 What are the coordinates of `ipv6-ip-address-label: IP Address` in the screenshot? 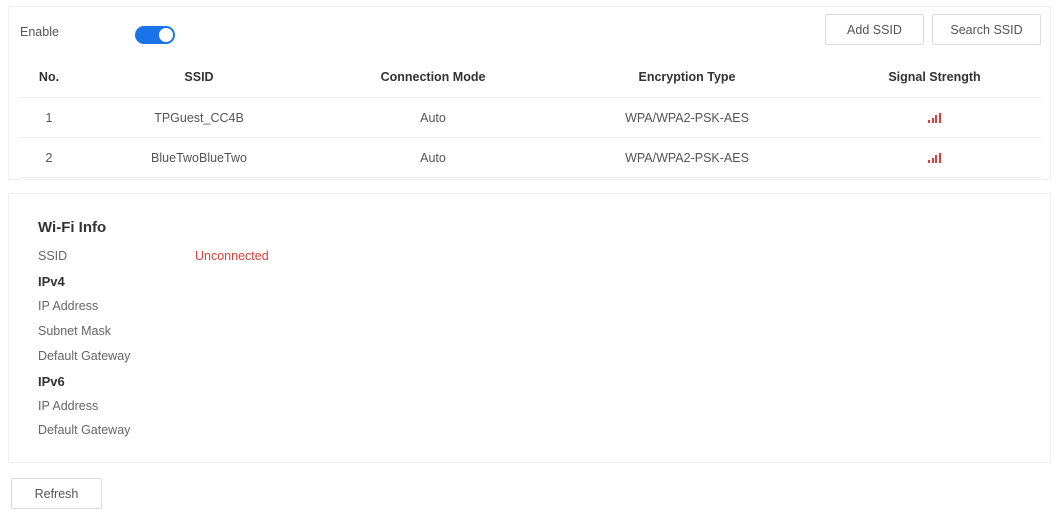 It's located at (68, 406).